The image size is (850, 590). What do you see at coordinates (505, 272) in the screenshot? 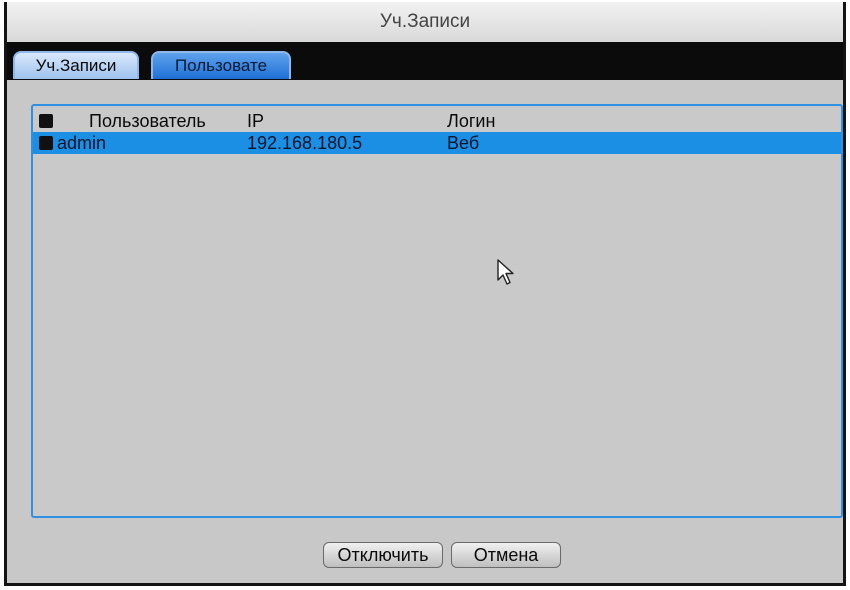
I see `mouse-pointer-icon` at bounding box center [505, 272].